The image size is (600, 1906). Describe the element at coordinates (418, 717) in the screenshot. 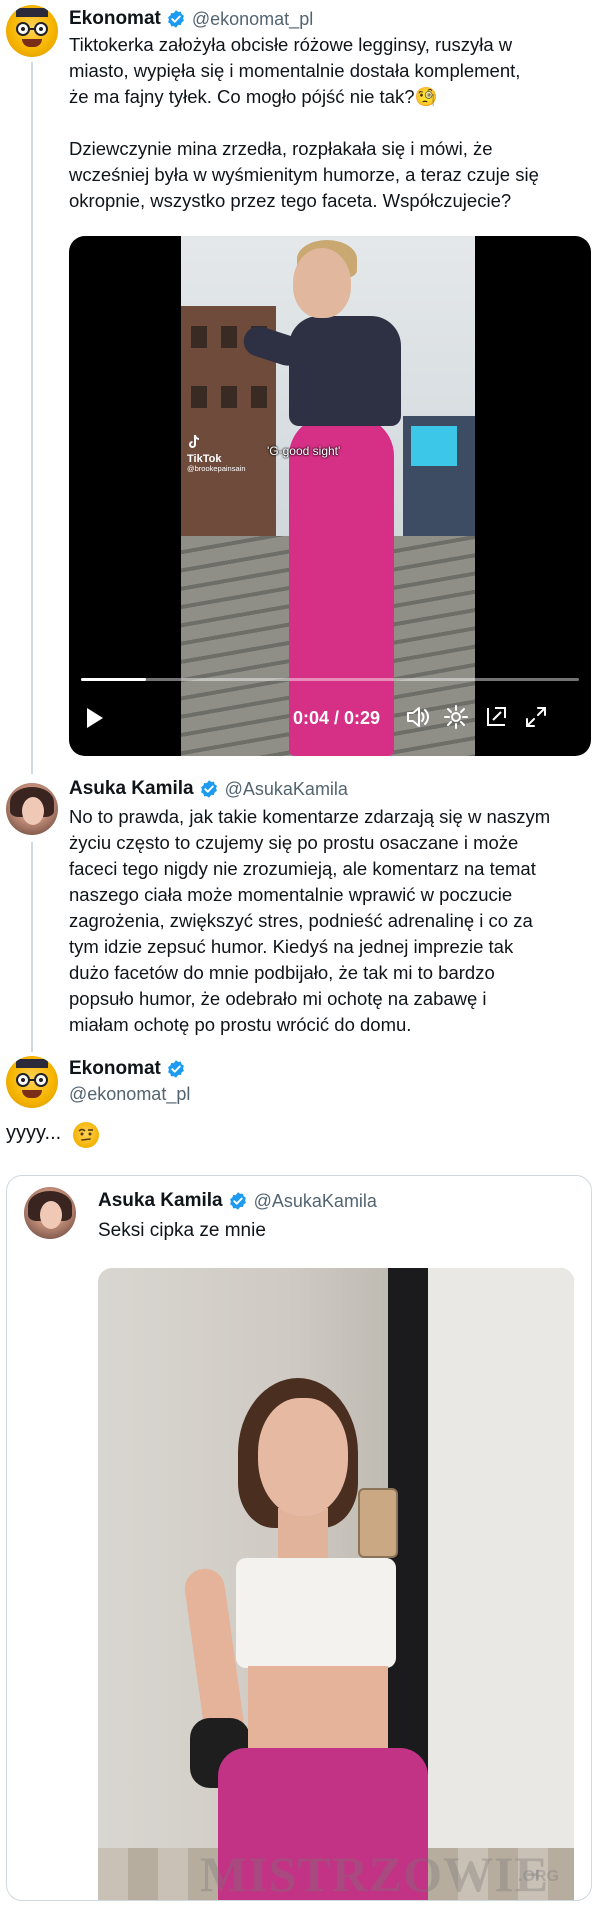

I see `volume-icon` at that location.